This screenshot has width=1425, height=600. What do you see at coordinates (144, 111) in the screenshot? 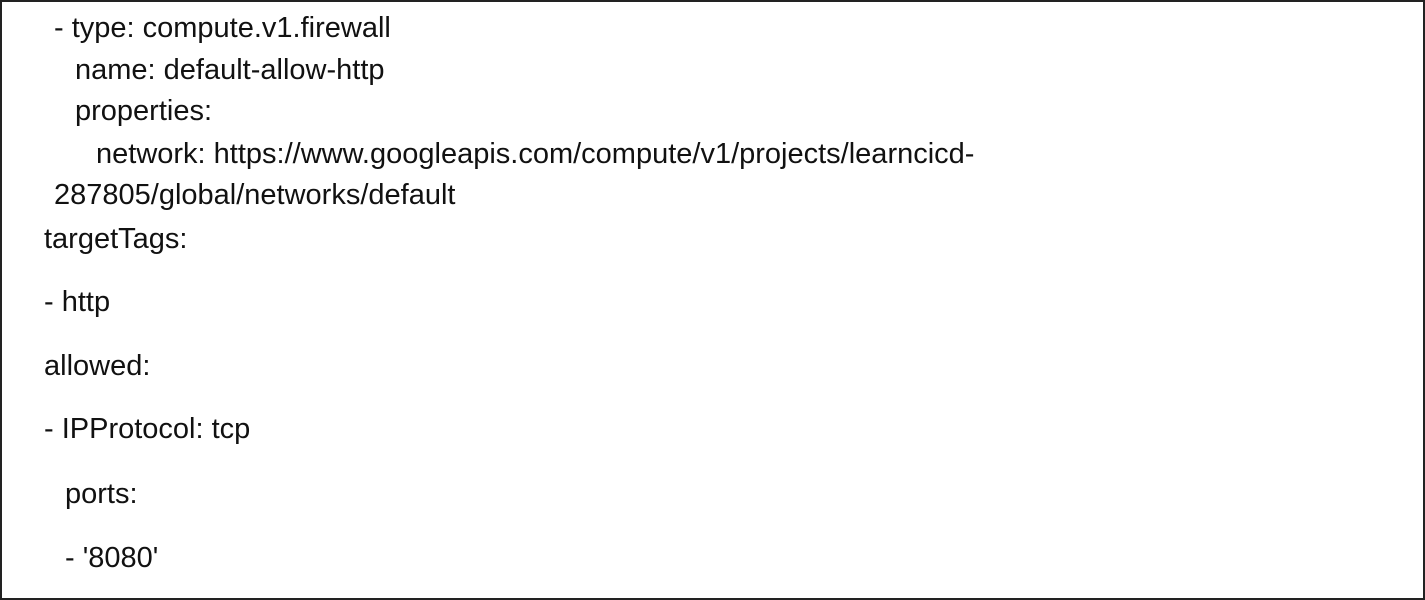
I see `code-line: properties:` at bounding box center [144, 111].